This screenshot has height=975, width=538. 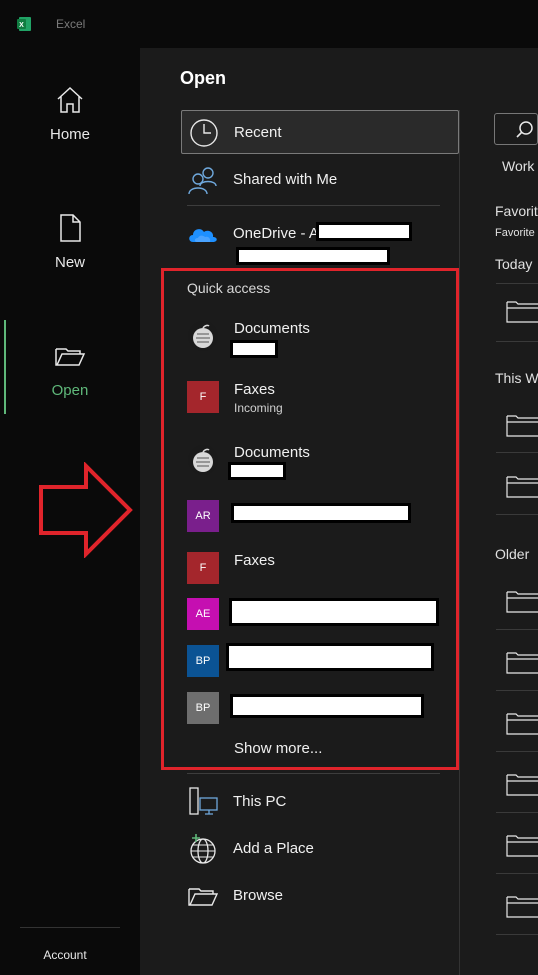 I want to click on clock-icon, so click(x=204, y=133).